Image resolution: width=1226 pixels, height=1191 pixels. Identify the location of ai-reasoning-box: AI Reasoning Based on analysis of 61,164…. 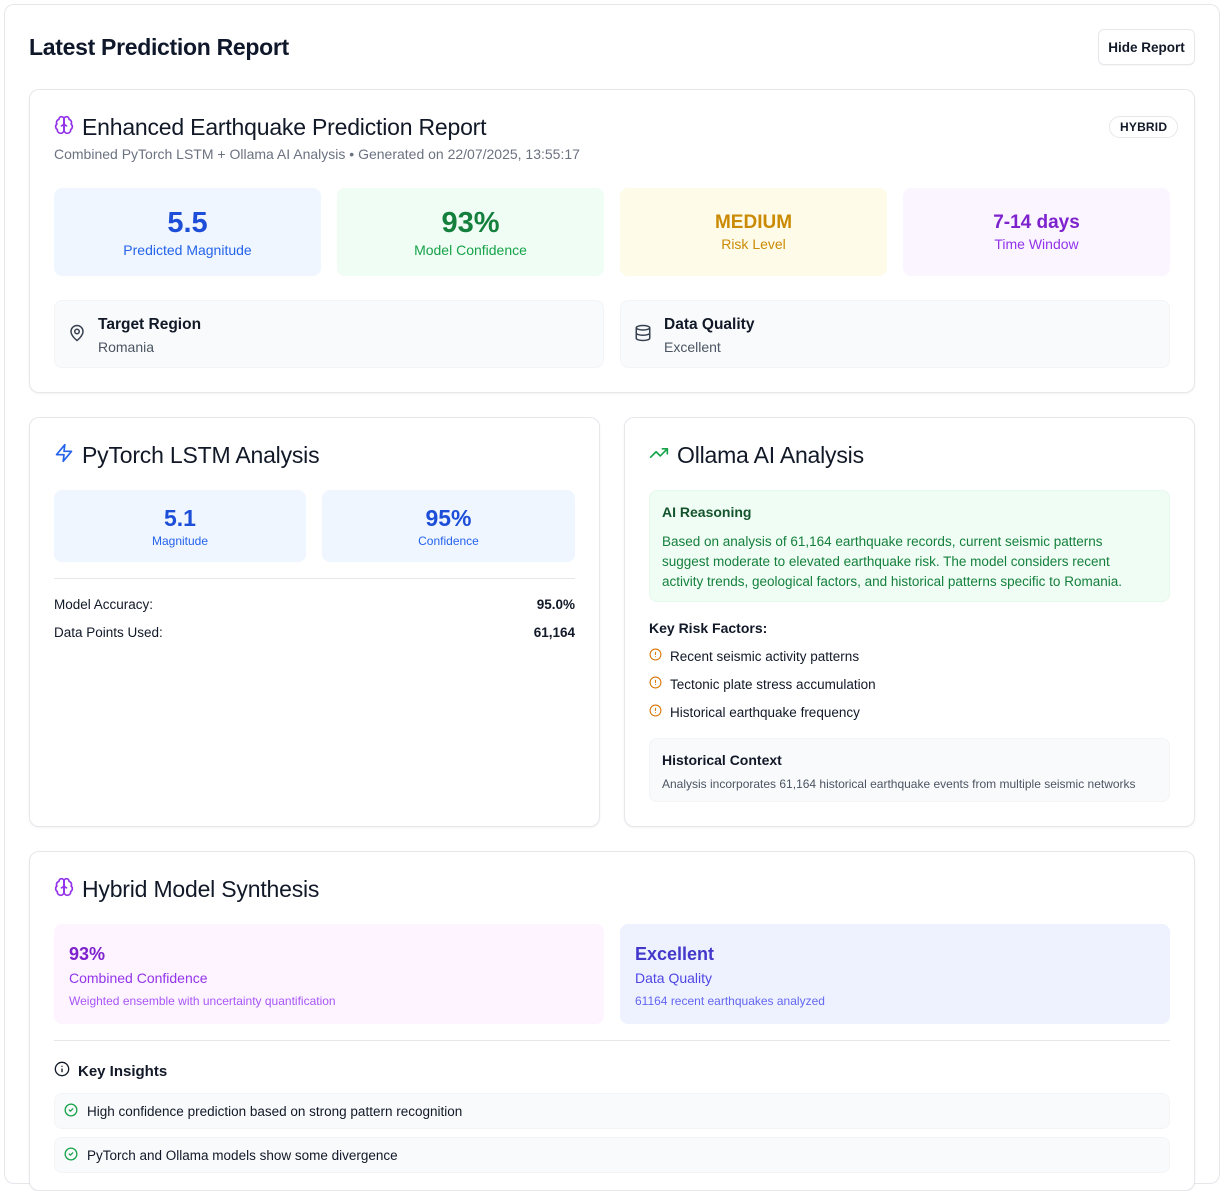
(909, 546).